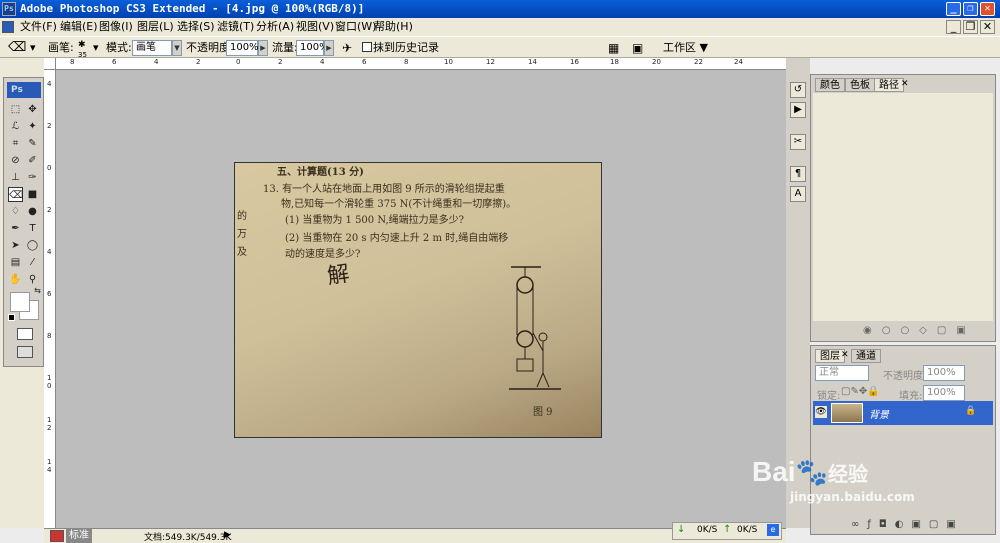 The width and height of the screenshot is (1000, 543). I want to click on tool-preset-dropdown-icon: ▾, so click(33, 48).